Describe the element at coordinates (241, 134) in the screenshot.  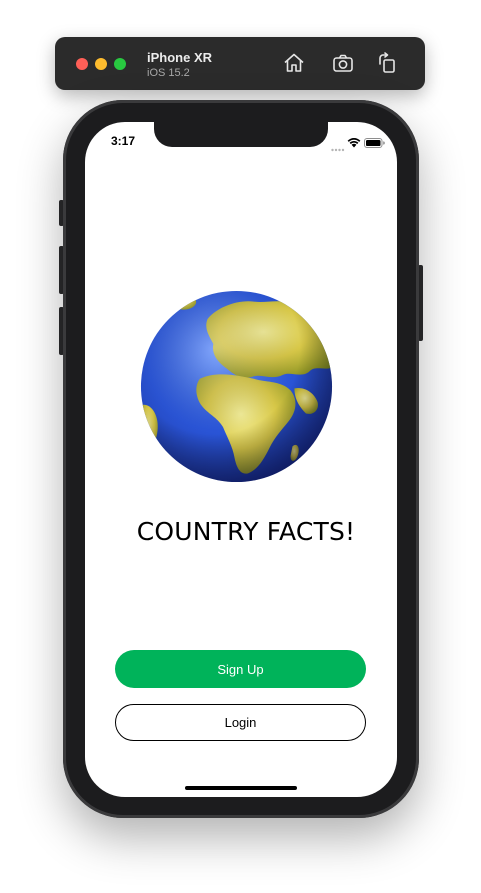
I see `notch` at that location.